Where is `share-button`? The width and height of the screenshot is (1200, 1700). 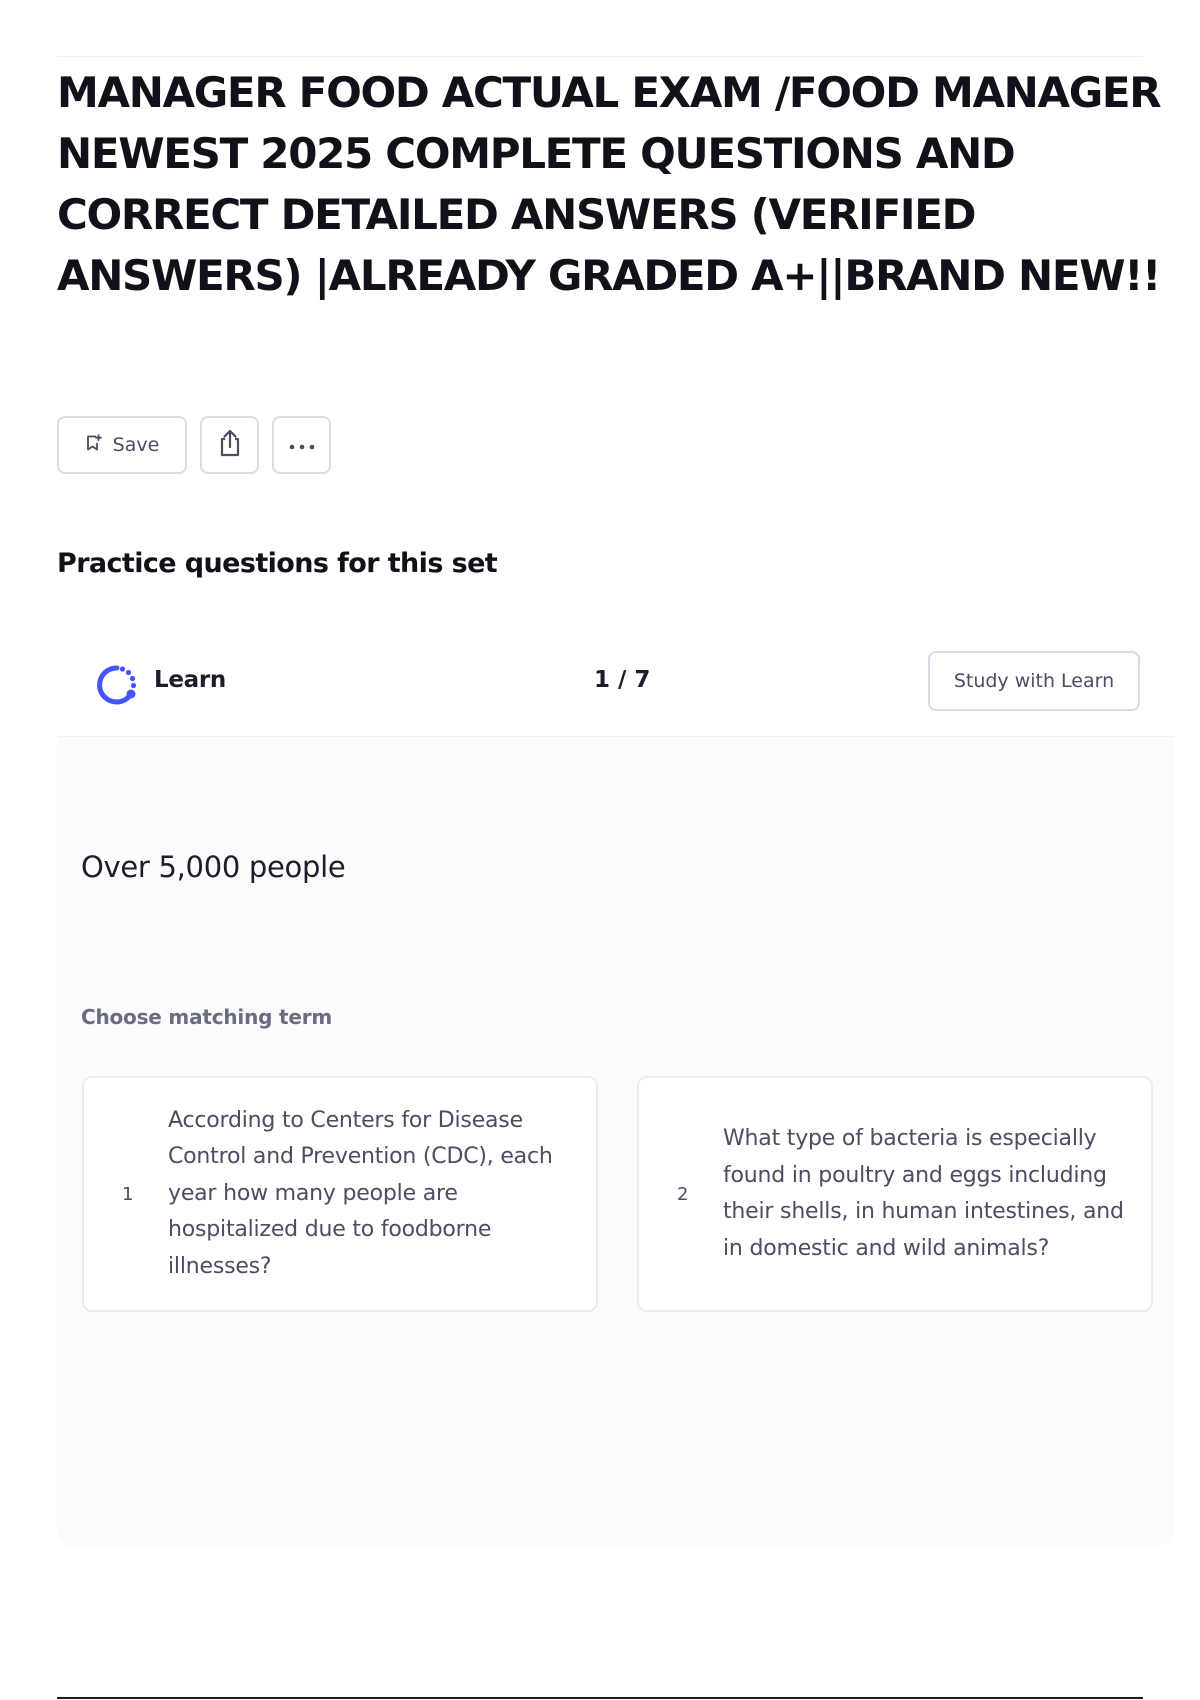 share-button is located at coordinates (229, 445).